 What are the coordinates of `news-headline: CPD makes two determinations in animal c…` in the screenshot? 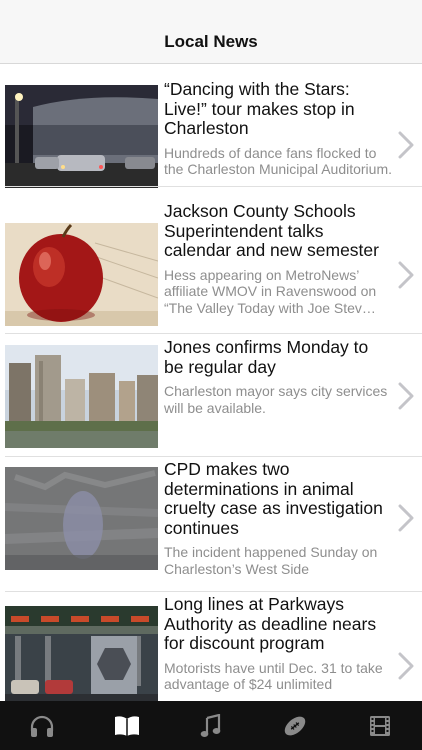 It's located at (273, 498).